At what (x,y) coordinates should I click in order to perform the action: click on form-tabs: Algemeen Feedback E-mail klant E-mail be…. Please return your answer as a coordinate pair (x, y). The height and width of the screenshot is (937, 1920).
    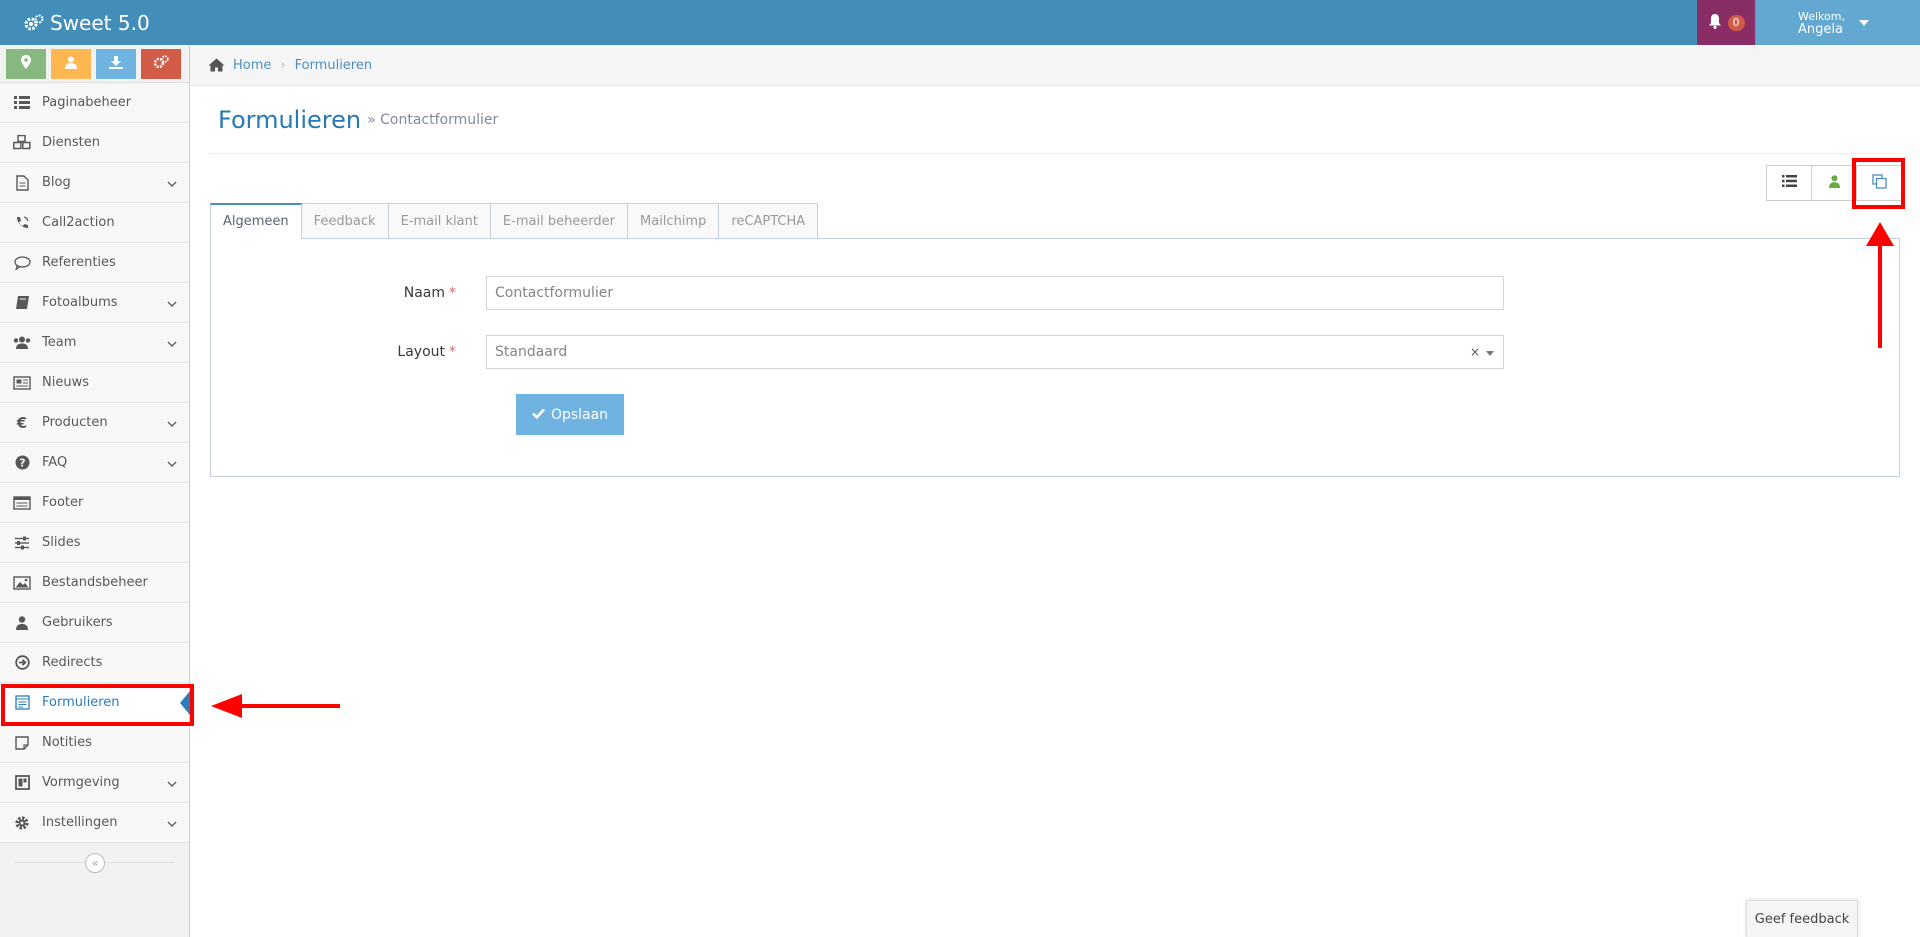
    Looking at the image, I should click on (514, 221).